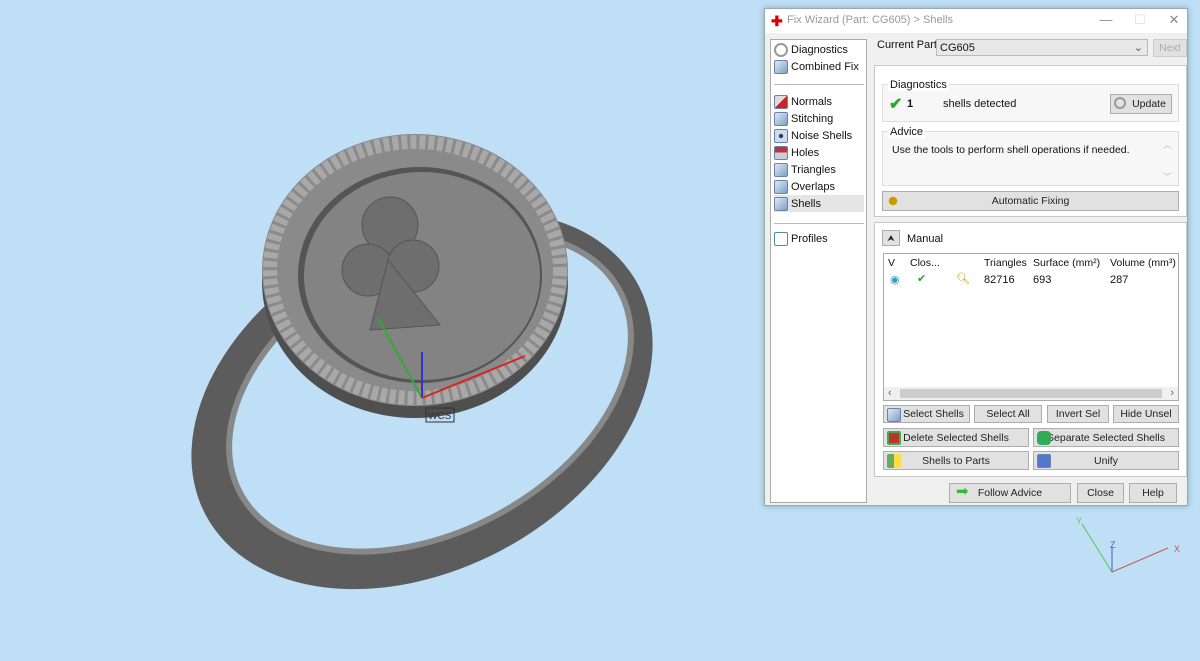  I want to click on document-icon, so click(781, 238).